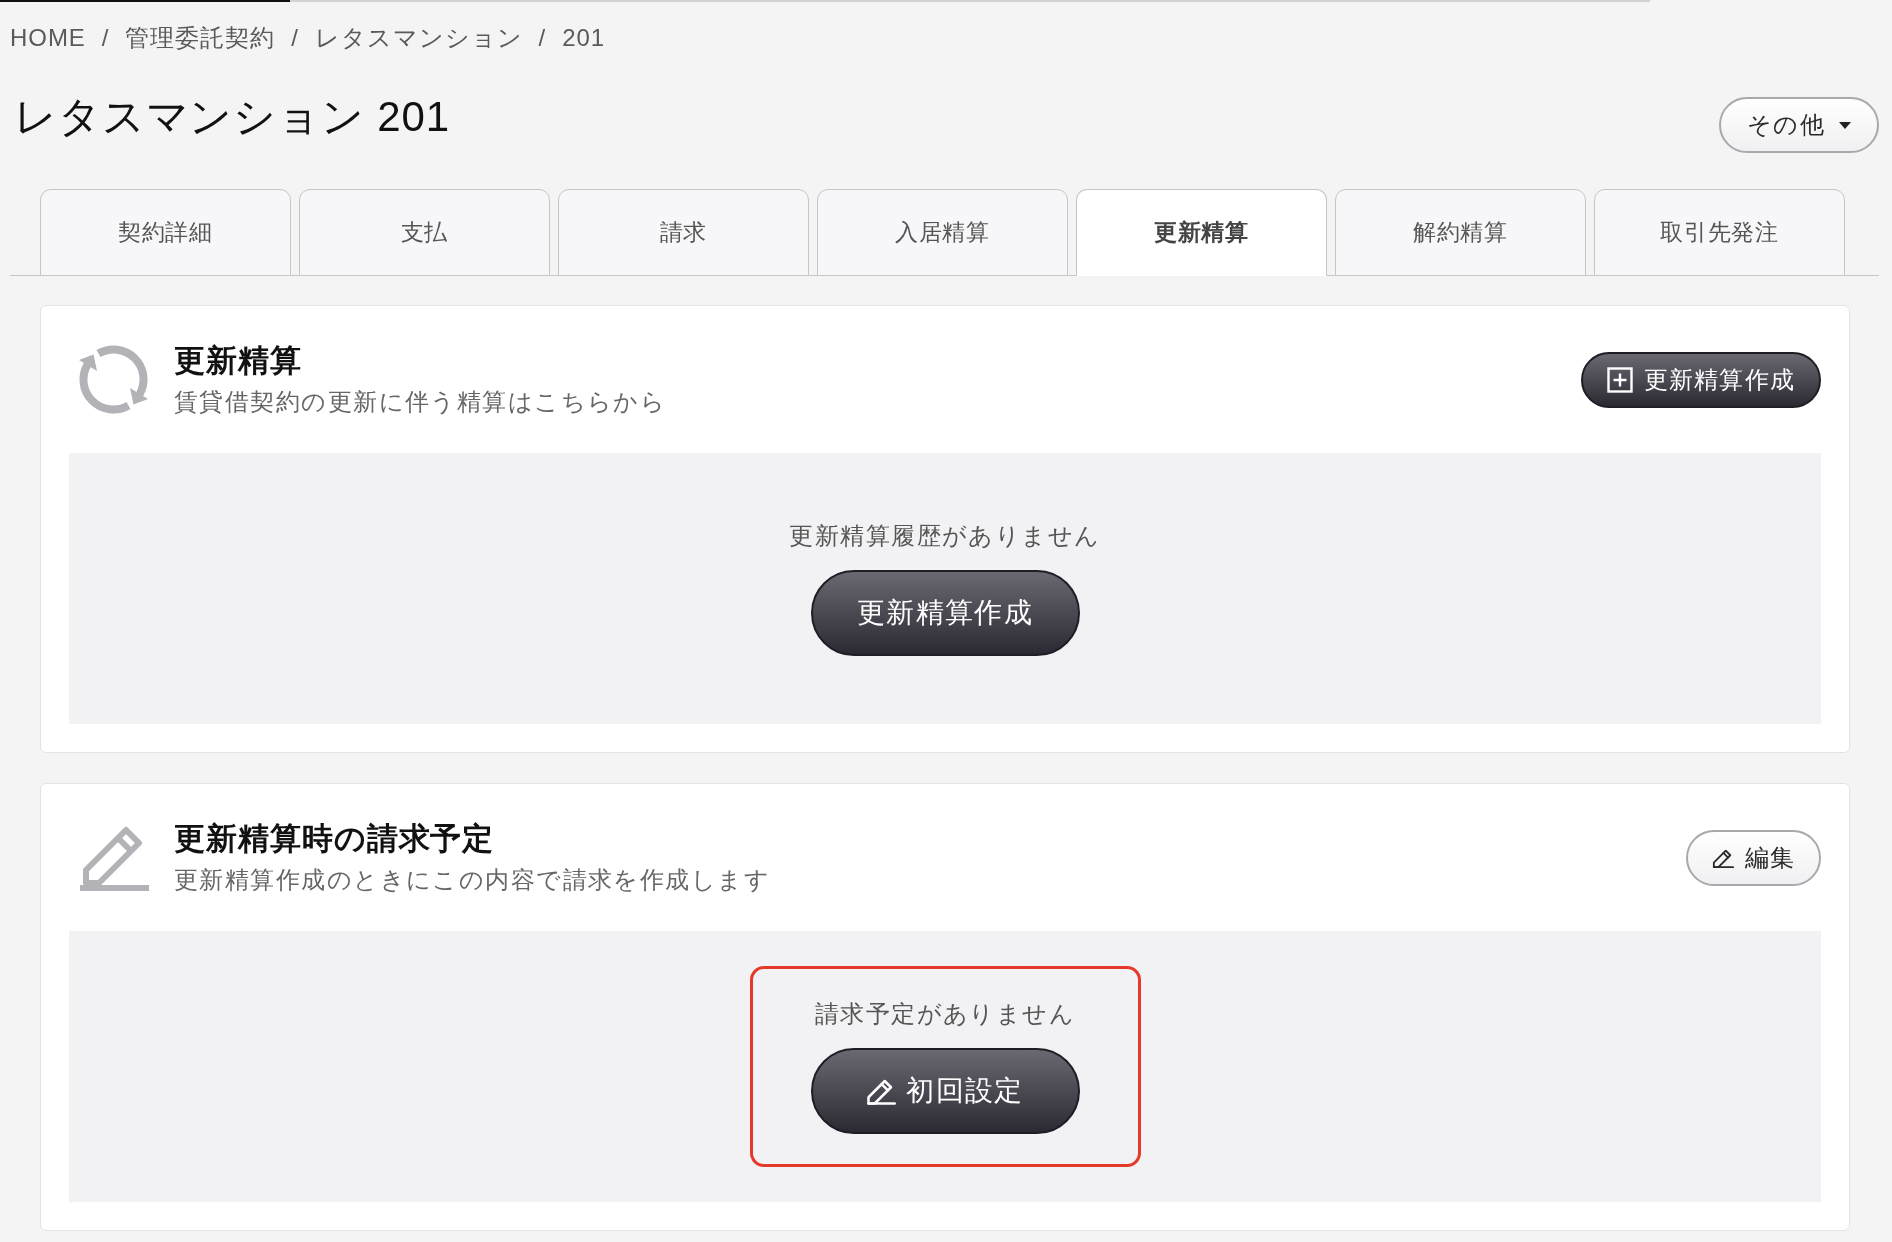 This screenshot has height=1242, width=1892. I want to click on tab: 更新精算, so click(1201, 232).